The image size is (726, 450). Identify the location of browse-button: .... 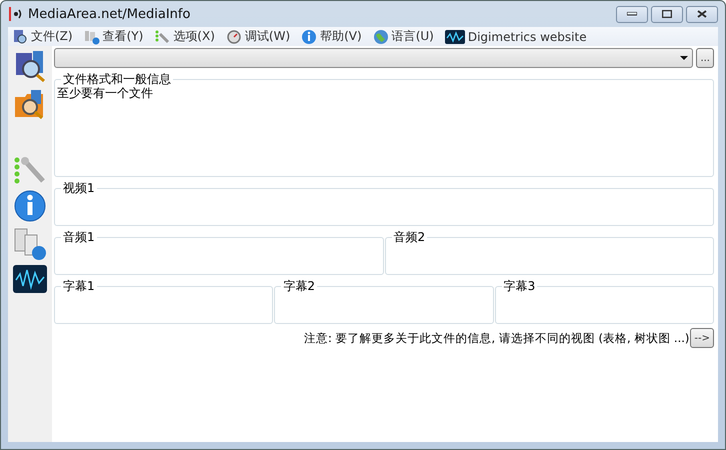
(705, 58).